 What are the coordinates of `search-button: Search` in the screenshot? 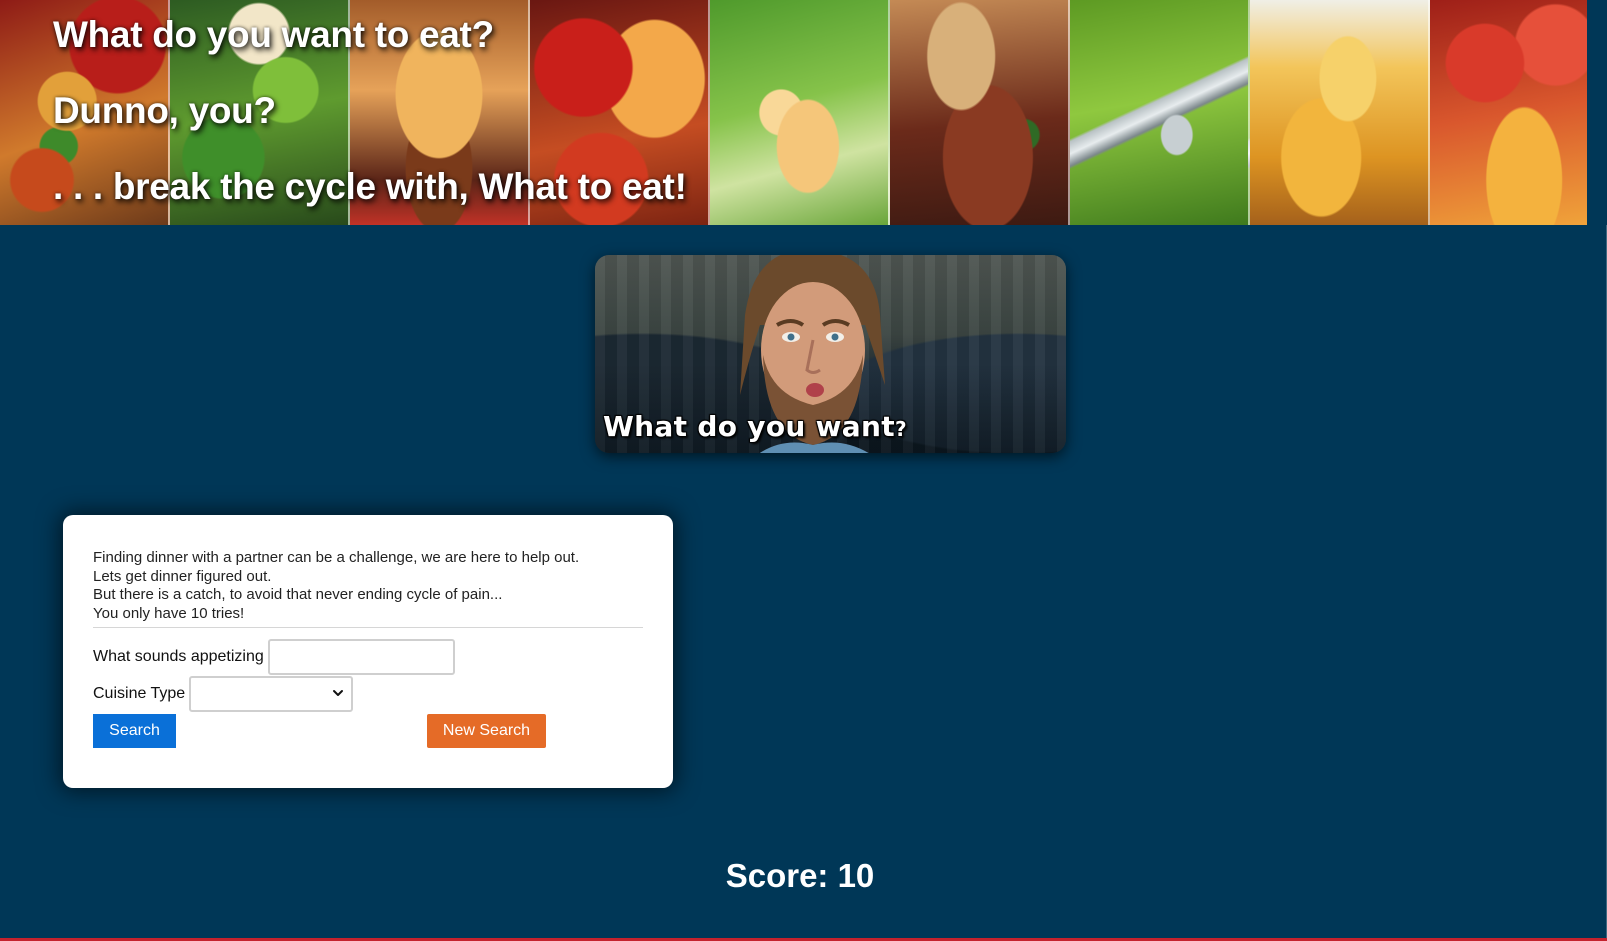 It's located at (134, 731).